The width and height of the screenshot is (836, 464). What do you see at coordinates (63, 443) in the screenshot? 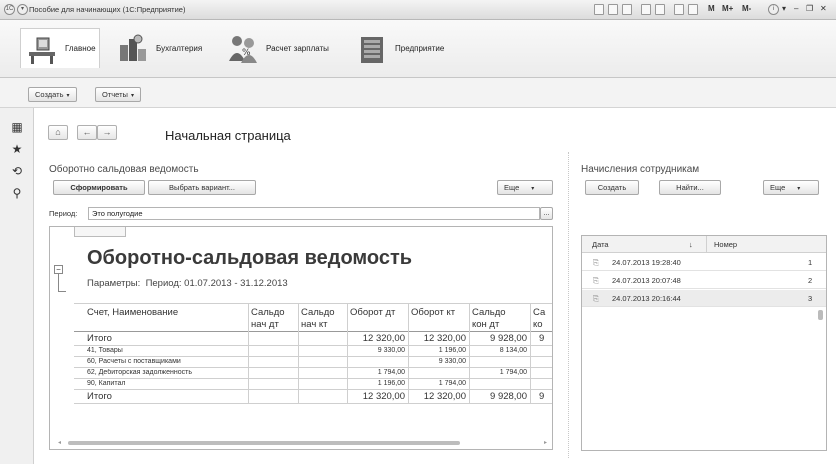
I see `scroll-left-icon: ◂` at bounding box center [63, 443].